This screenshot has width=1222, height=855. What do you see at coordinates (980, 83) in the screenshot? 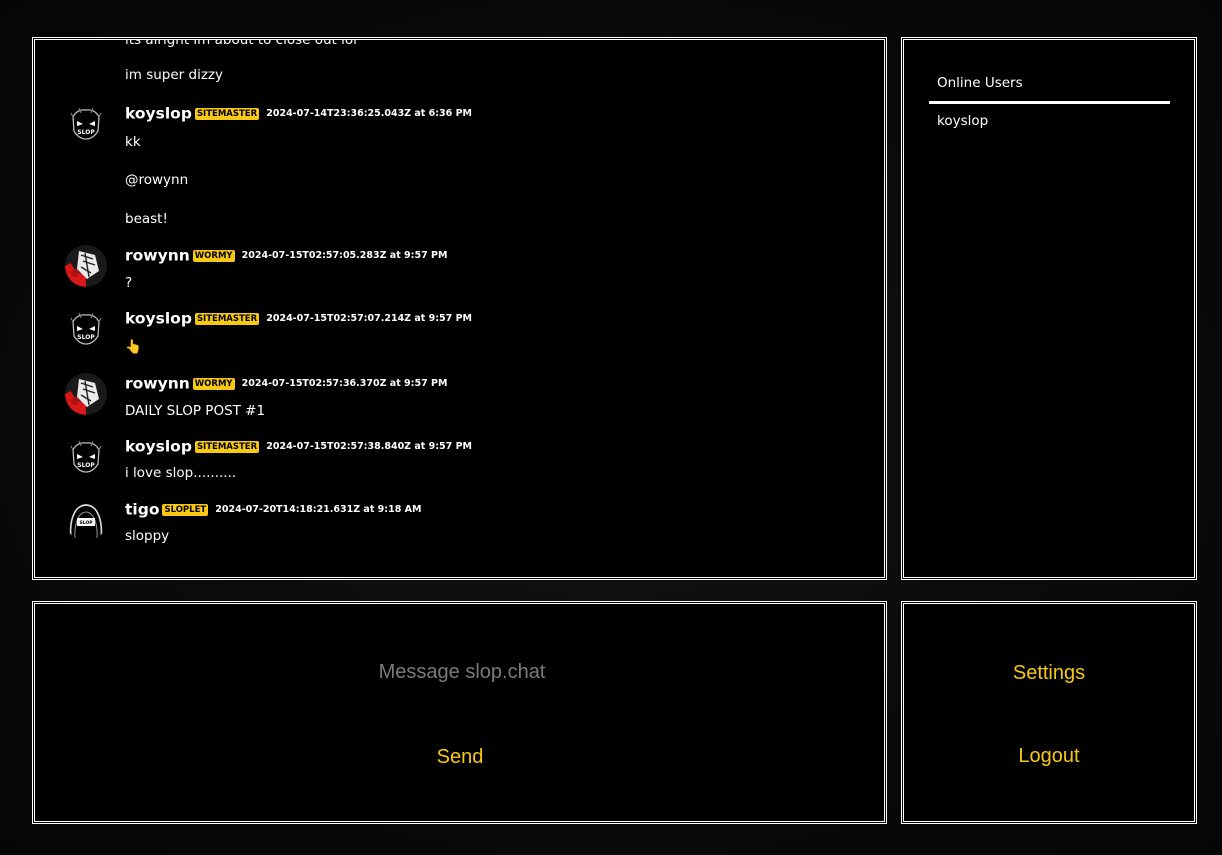
I see `online-users-title: Online Users` at bounding box center [980, 83].